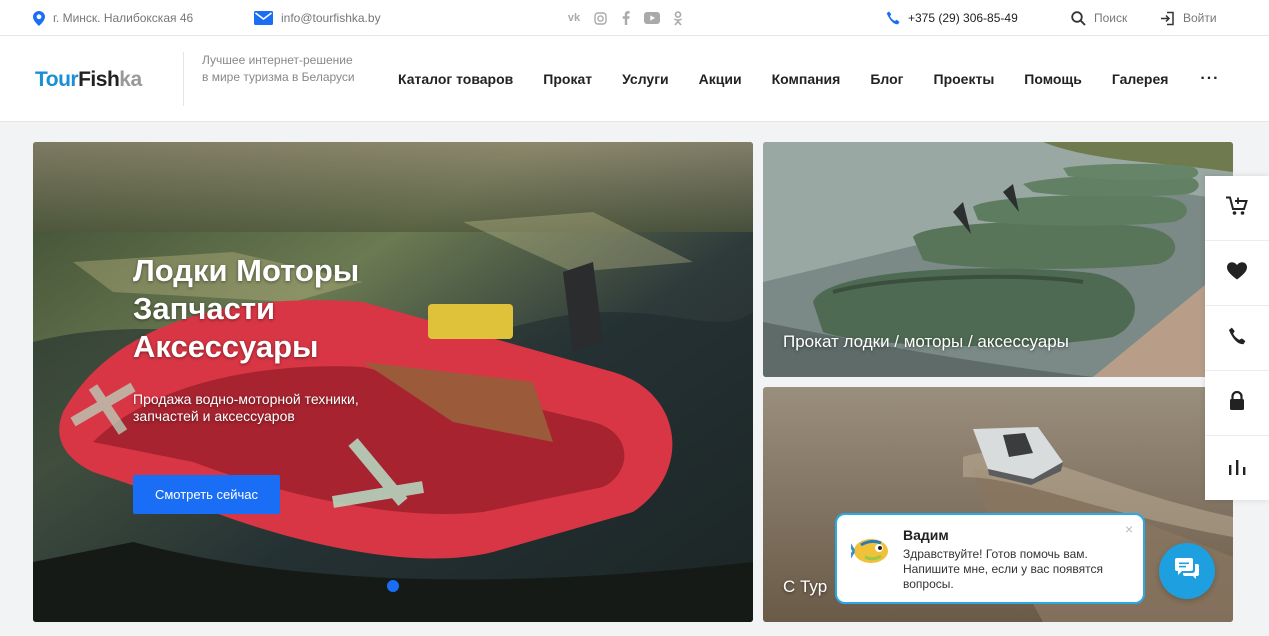 The height and width of the screenshot is (636, 1269). I want to click on youtube-icon, so click(652, 18).